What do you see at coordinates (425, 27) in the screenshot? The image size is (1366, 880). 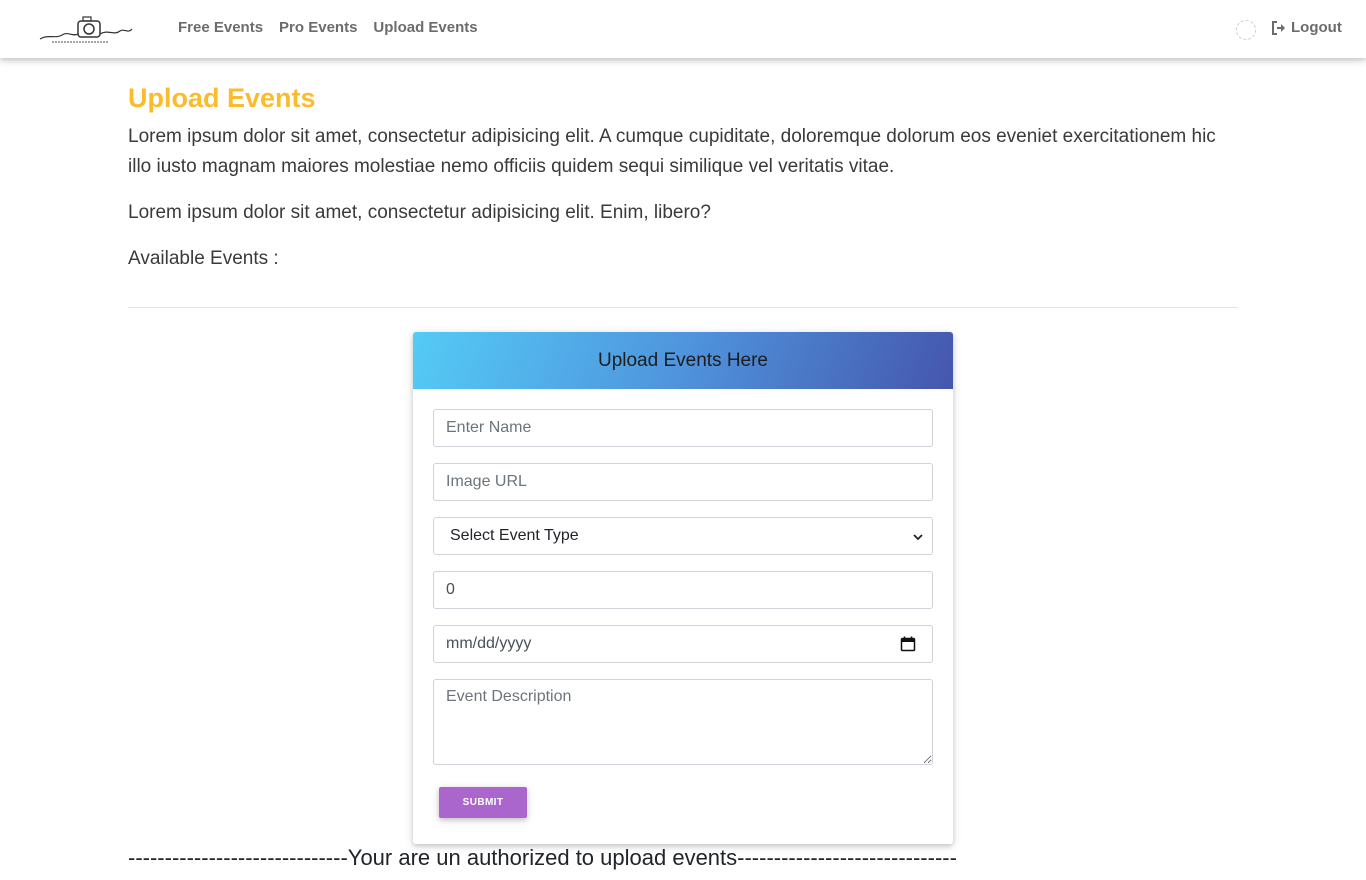 I see `nav-link-upload-events: Upload Events` at bounding box center [425, 27].